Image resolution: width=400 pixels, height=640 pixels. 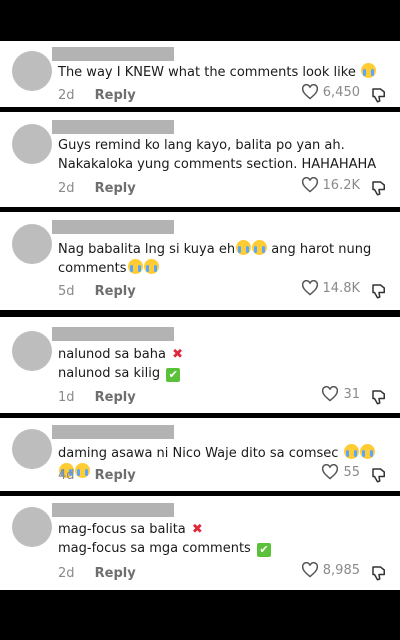 What do you see at coordinates (341, 288) in the screenshot?
I see `like-count: 14.8K` at bounding box center [341, 288].